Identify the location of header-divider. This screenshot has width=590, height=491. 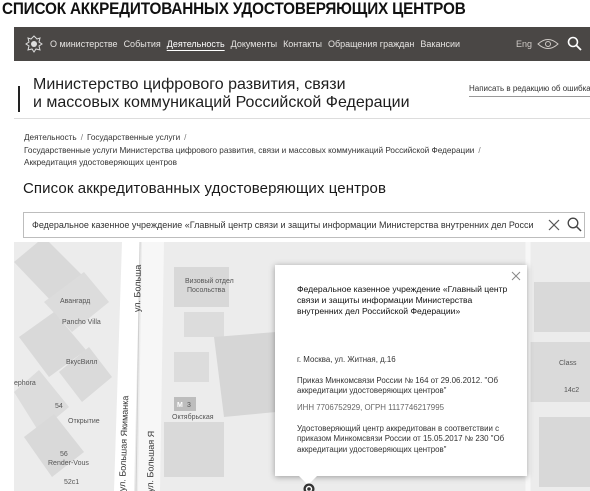
(302, 118).